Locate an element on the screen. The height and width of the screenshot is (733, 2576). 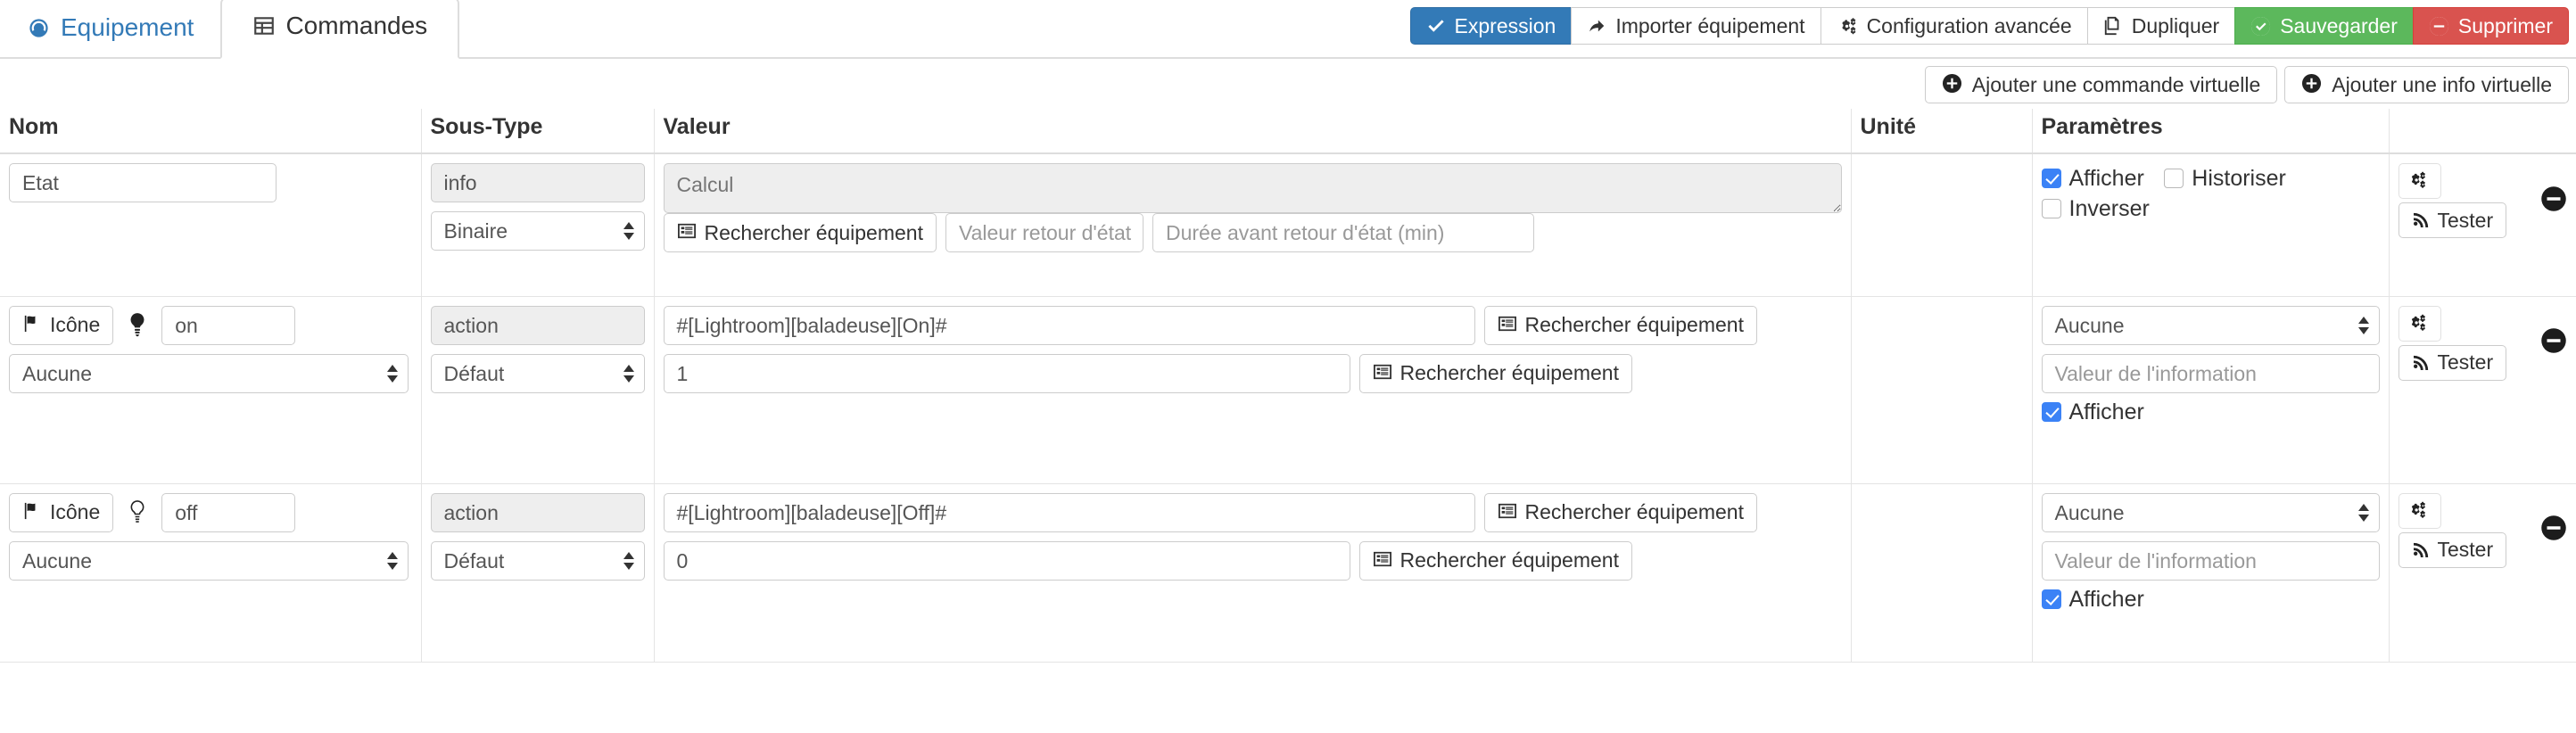
search-equipment-label: Rechercher équipement is located at coordinates (1634, 511).